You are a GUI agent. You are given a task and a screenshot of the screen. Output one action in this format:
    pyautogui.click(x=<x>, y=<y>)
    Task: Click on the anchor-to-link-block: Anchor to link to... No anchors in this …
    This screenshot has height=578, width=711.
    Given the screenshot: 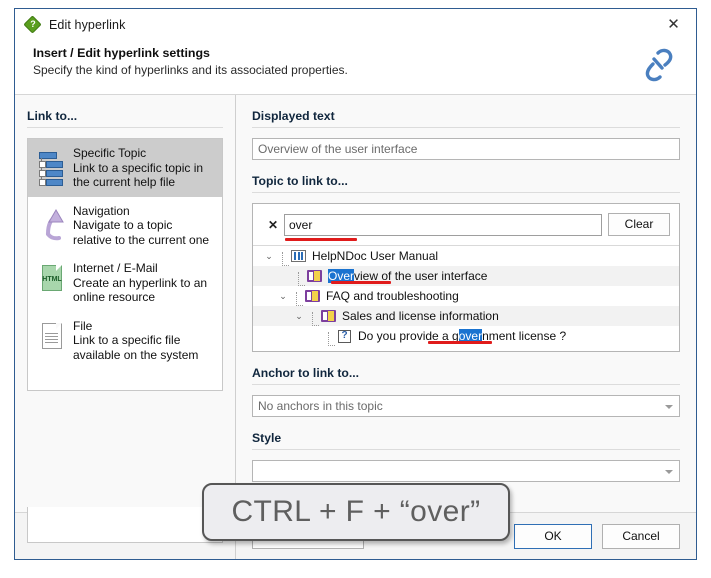 What is the action you would take?
    pyautogui.click(x=466, y=391)
    